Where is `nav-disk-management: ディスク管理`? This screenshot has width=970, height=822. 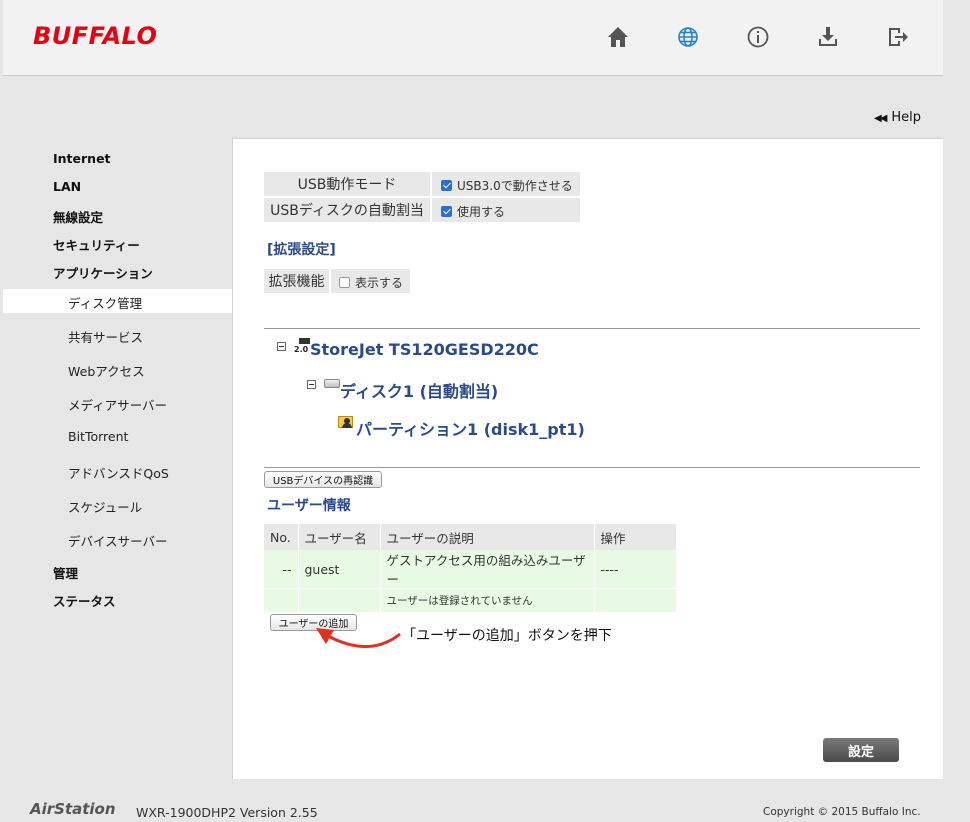
nav-disk-management: ディスク管理 is located at coordinates (105, 302).